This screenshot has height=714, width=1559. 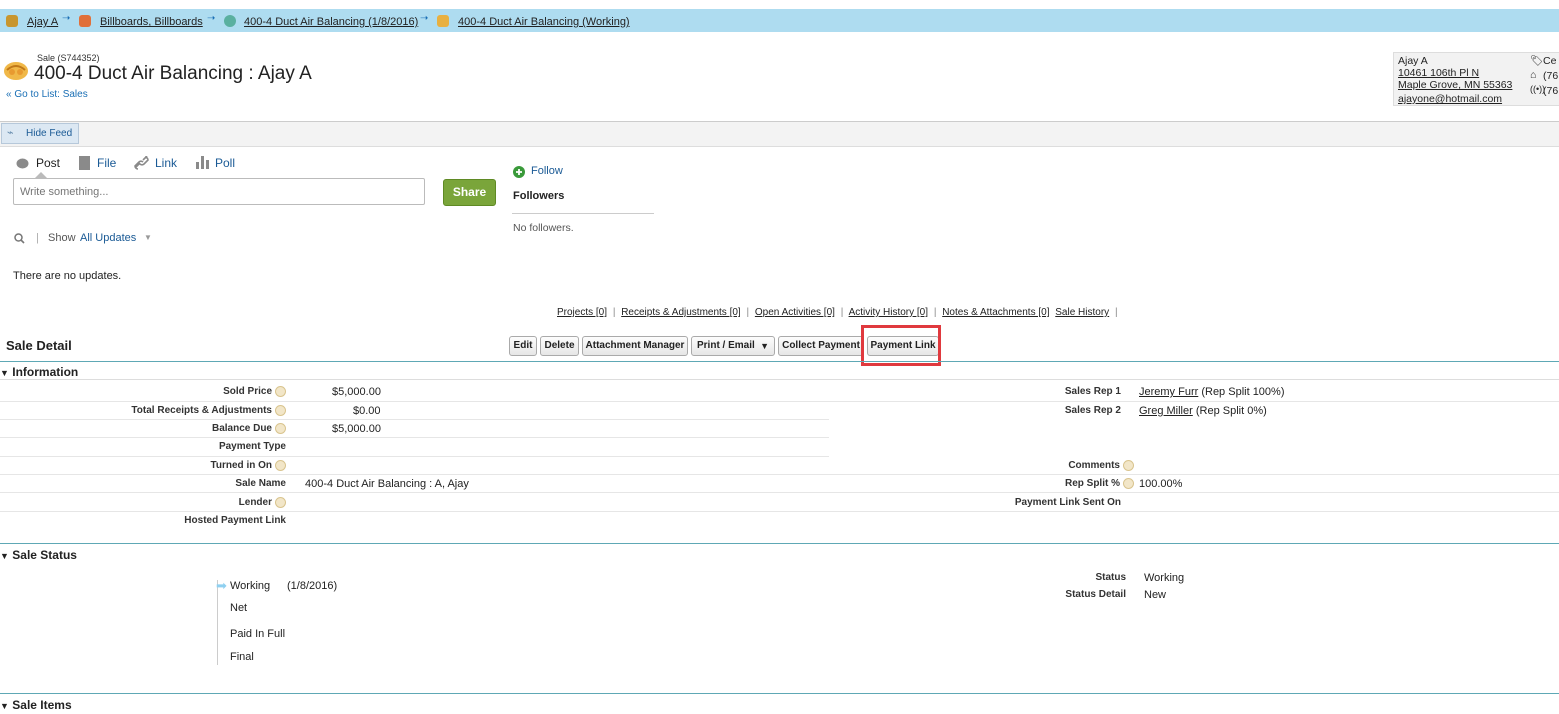 What do you see at coordinates (47, 94) in the screenshot?
I see `go-to-list-link: « Go to List: Sales` at bounding box center [47, 94].